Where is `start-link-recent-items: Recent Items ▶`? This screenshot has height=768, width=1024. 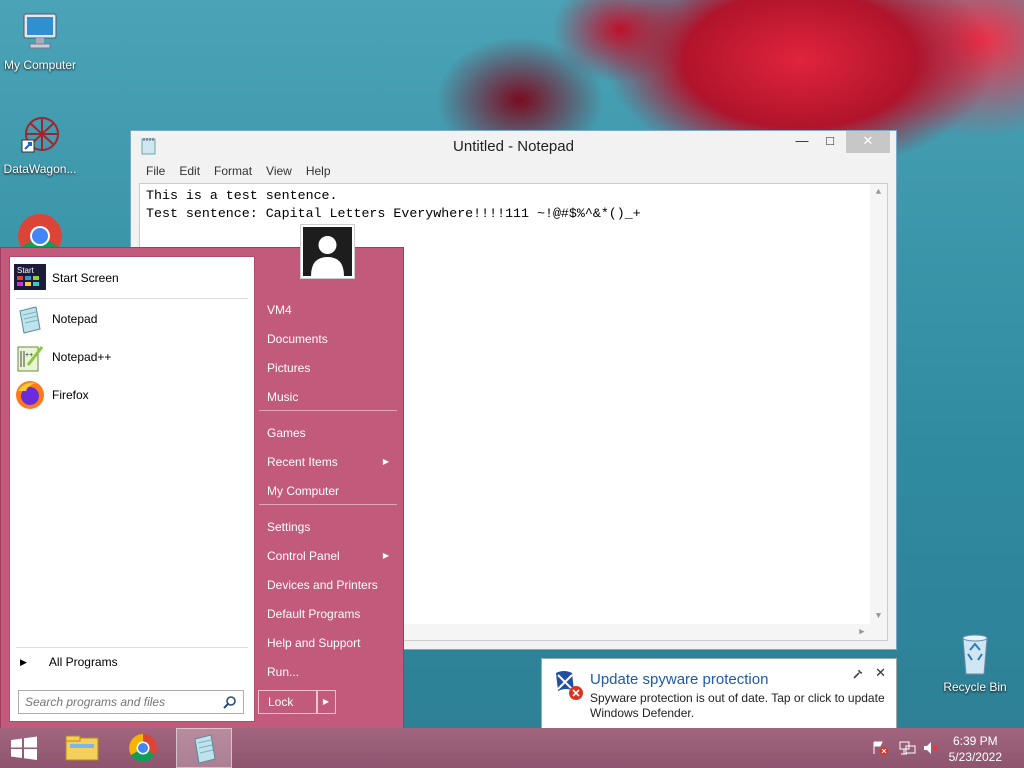 start-link-recent-items: Recent Items ▶ is located at coordinates (329, 462).